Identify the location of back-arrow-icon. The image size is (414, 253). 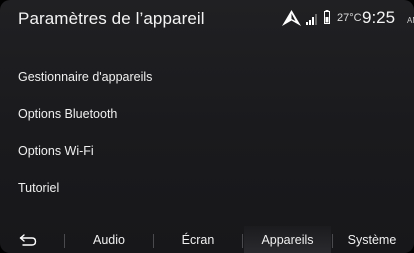
(28, 239).